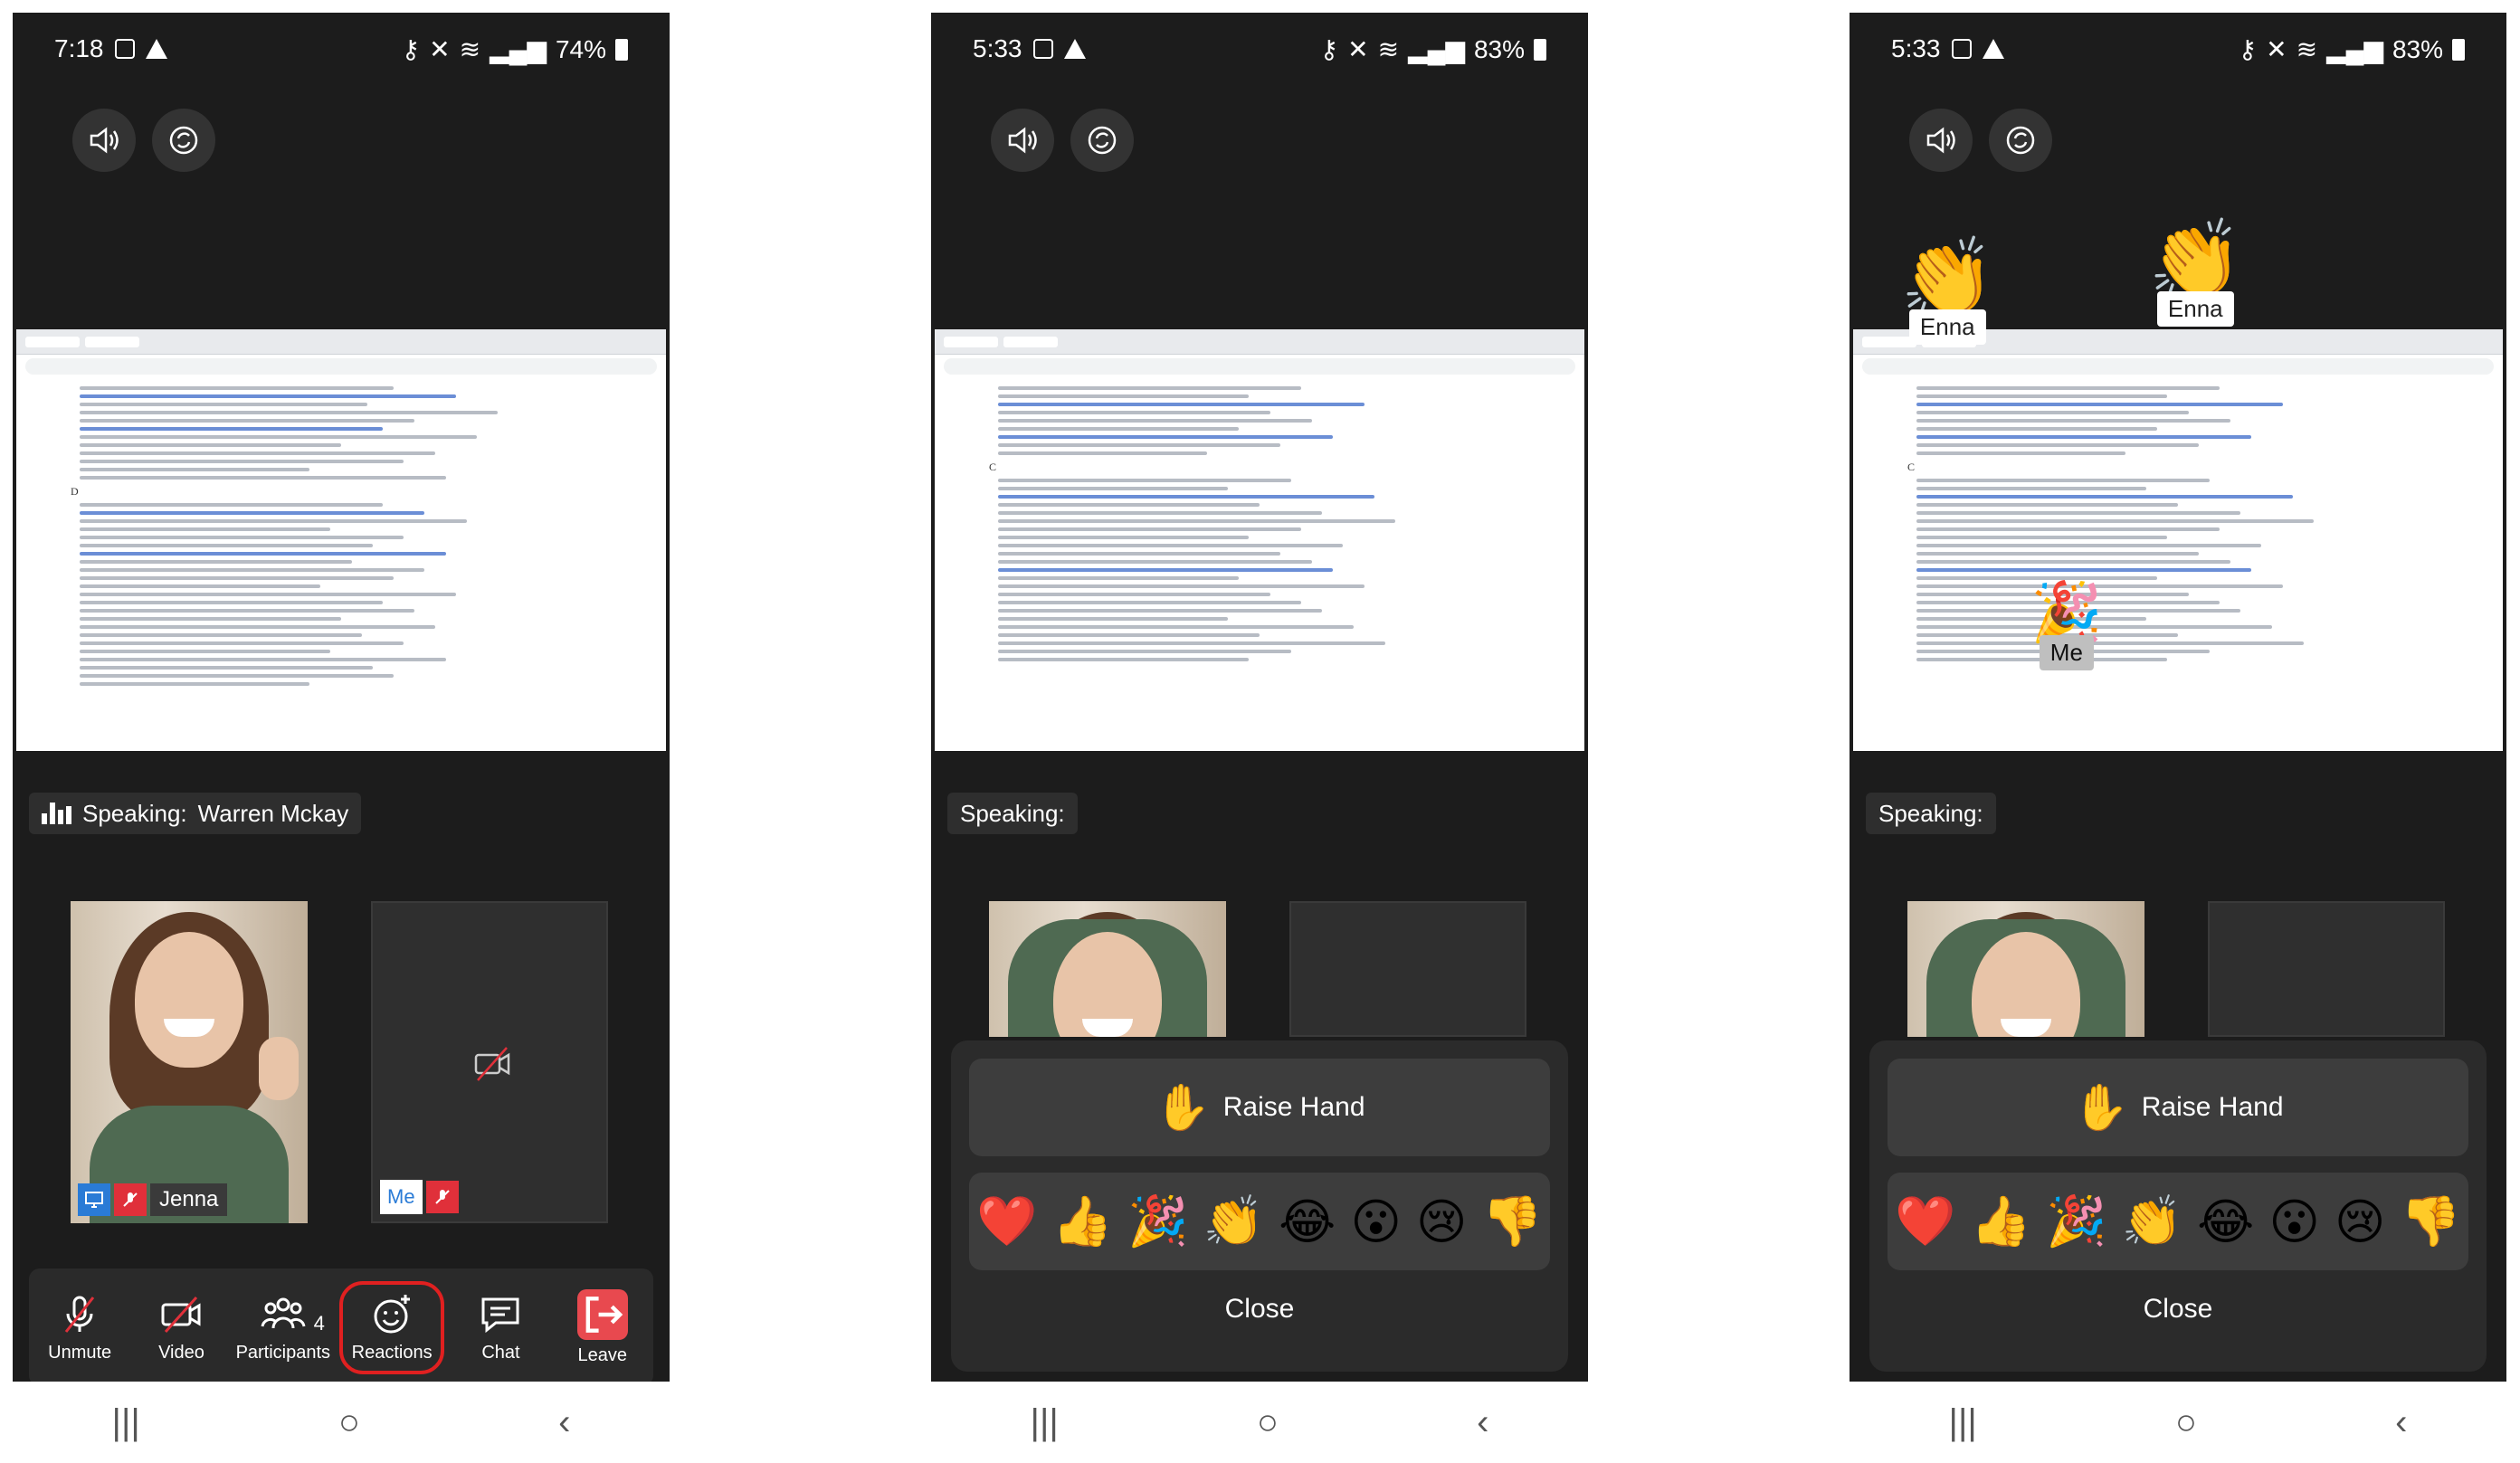 The width and height of the screenshot is (2520, 1463). What do you see at coordinates (501, 1352) in the screenshot?
I see `chat-label: Chat` at bounding box center [501, 1352].